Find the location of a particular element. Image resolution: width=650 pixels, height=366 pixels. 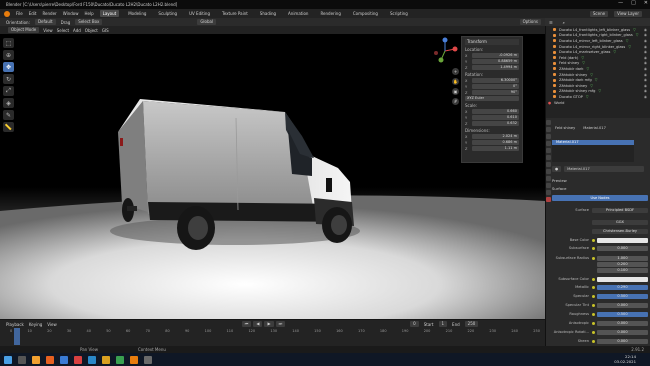

menu-file: File is located at coordinates (19, 13).